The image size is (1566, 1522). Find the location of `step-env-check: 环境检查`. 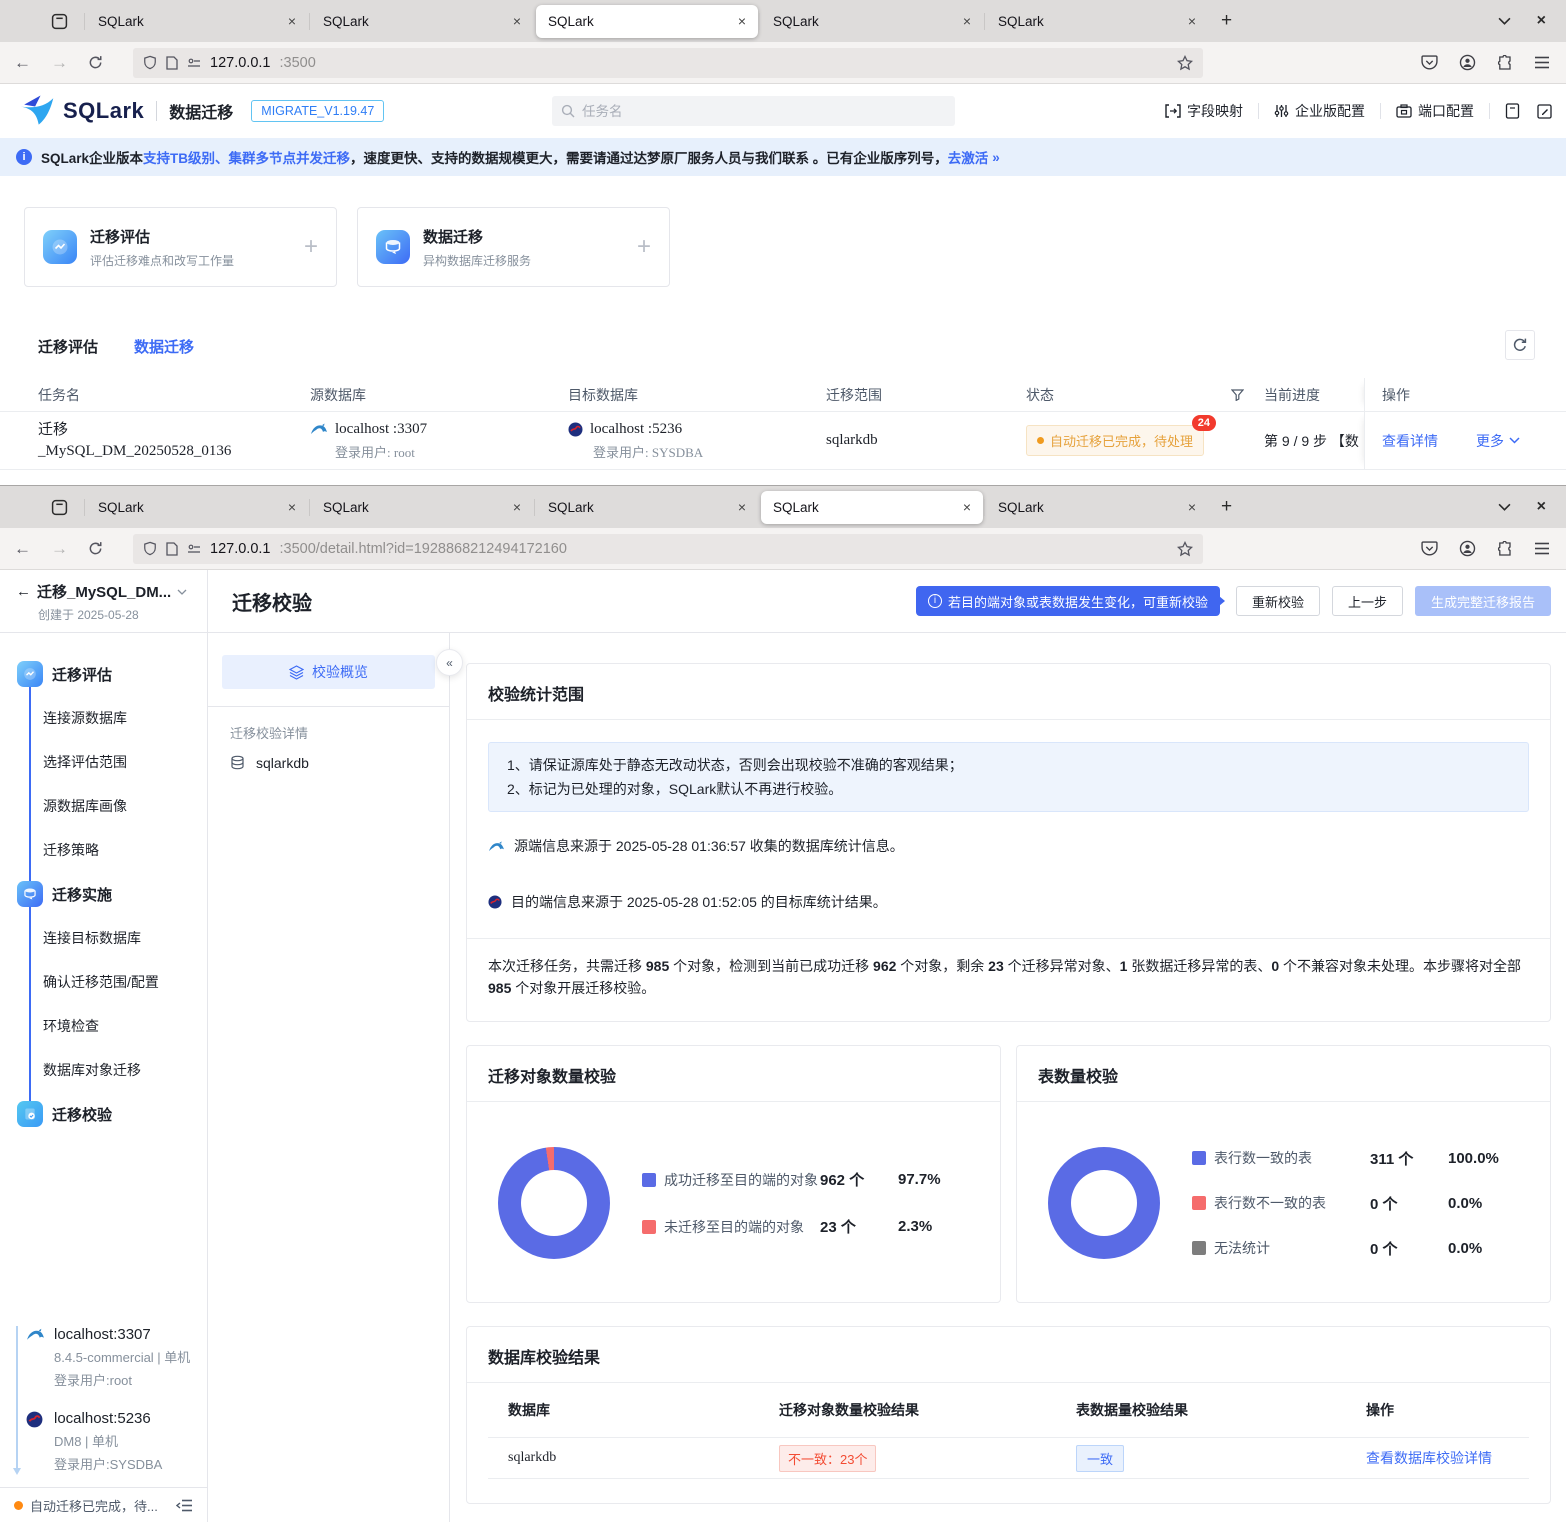

step-env-check: 环境检查 is located at coordinates (103, 1026).